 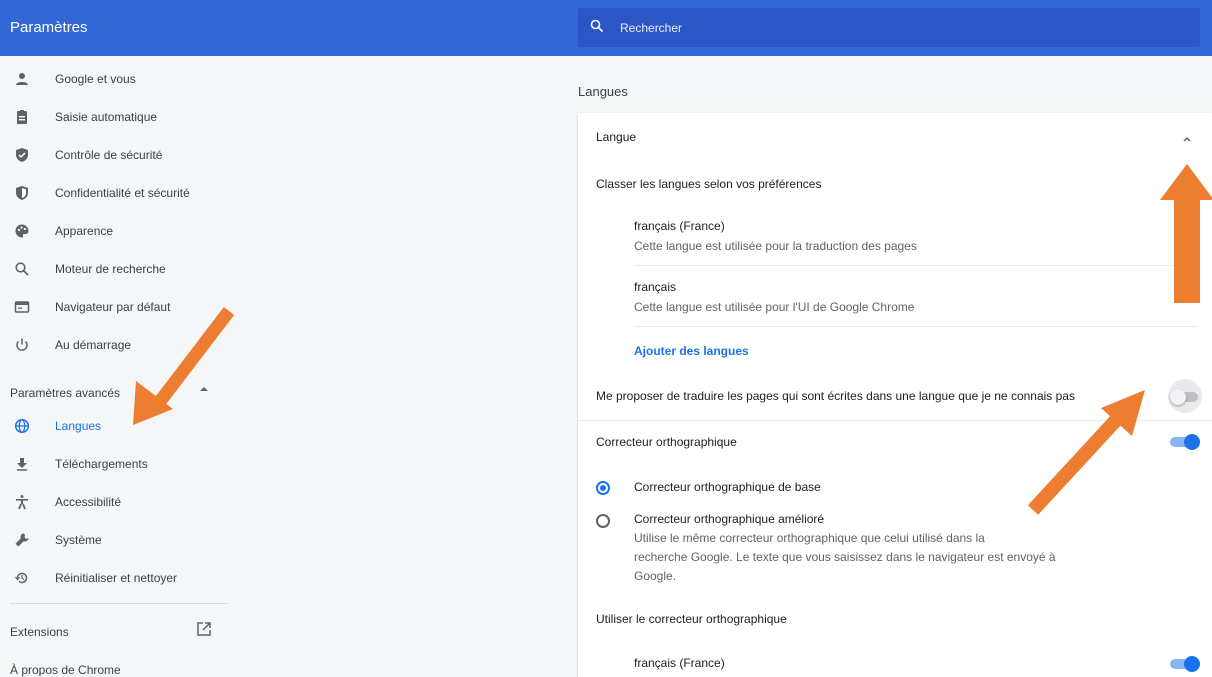 What do you see at coordinates (1086, 452) in the screenshot?
I see `annotation-arrow-toggle` at bounding box center [1086, 452].